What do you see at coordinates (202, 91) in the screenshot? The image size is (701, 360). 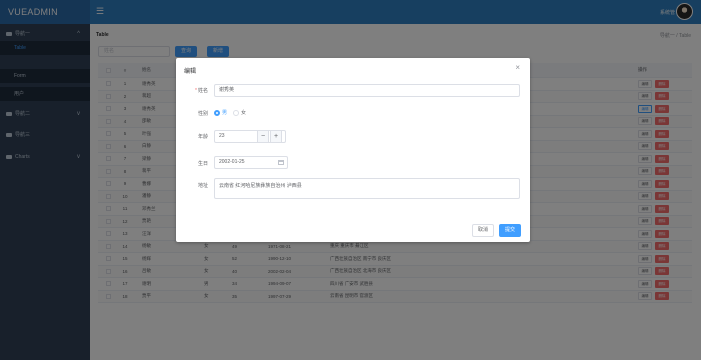 I see `name-label-text: 姓名` at bounding box center [202, 91].